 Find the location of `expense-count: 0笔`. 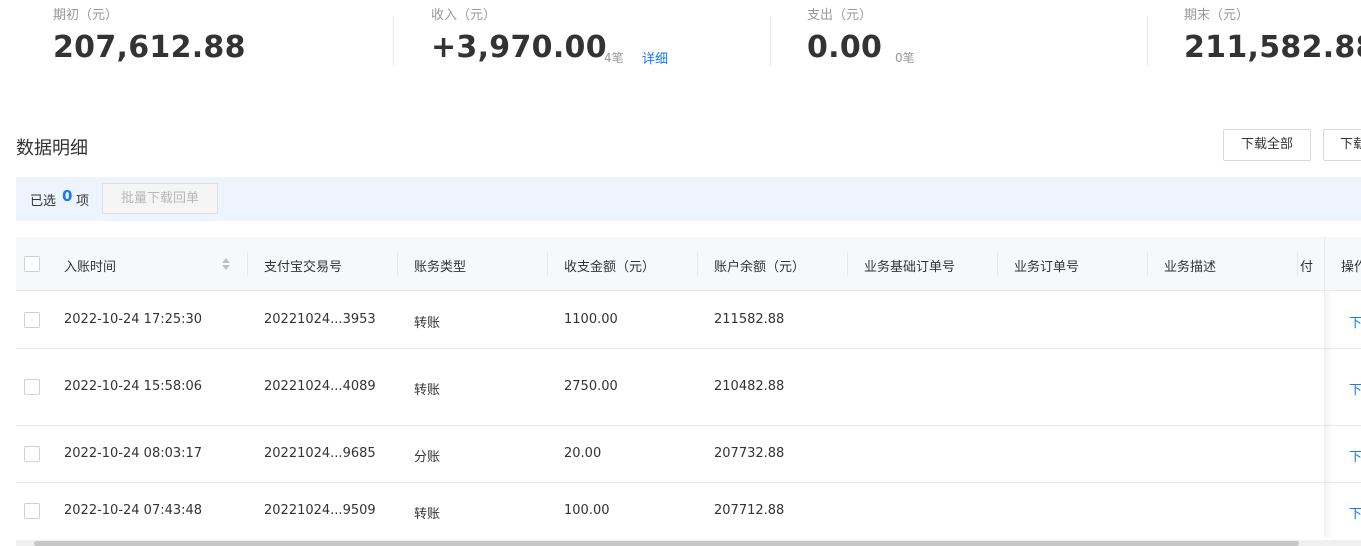

expense-count: 0笔 is located at coordinates (905, 58).